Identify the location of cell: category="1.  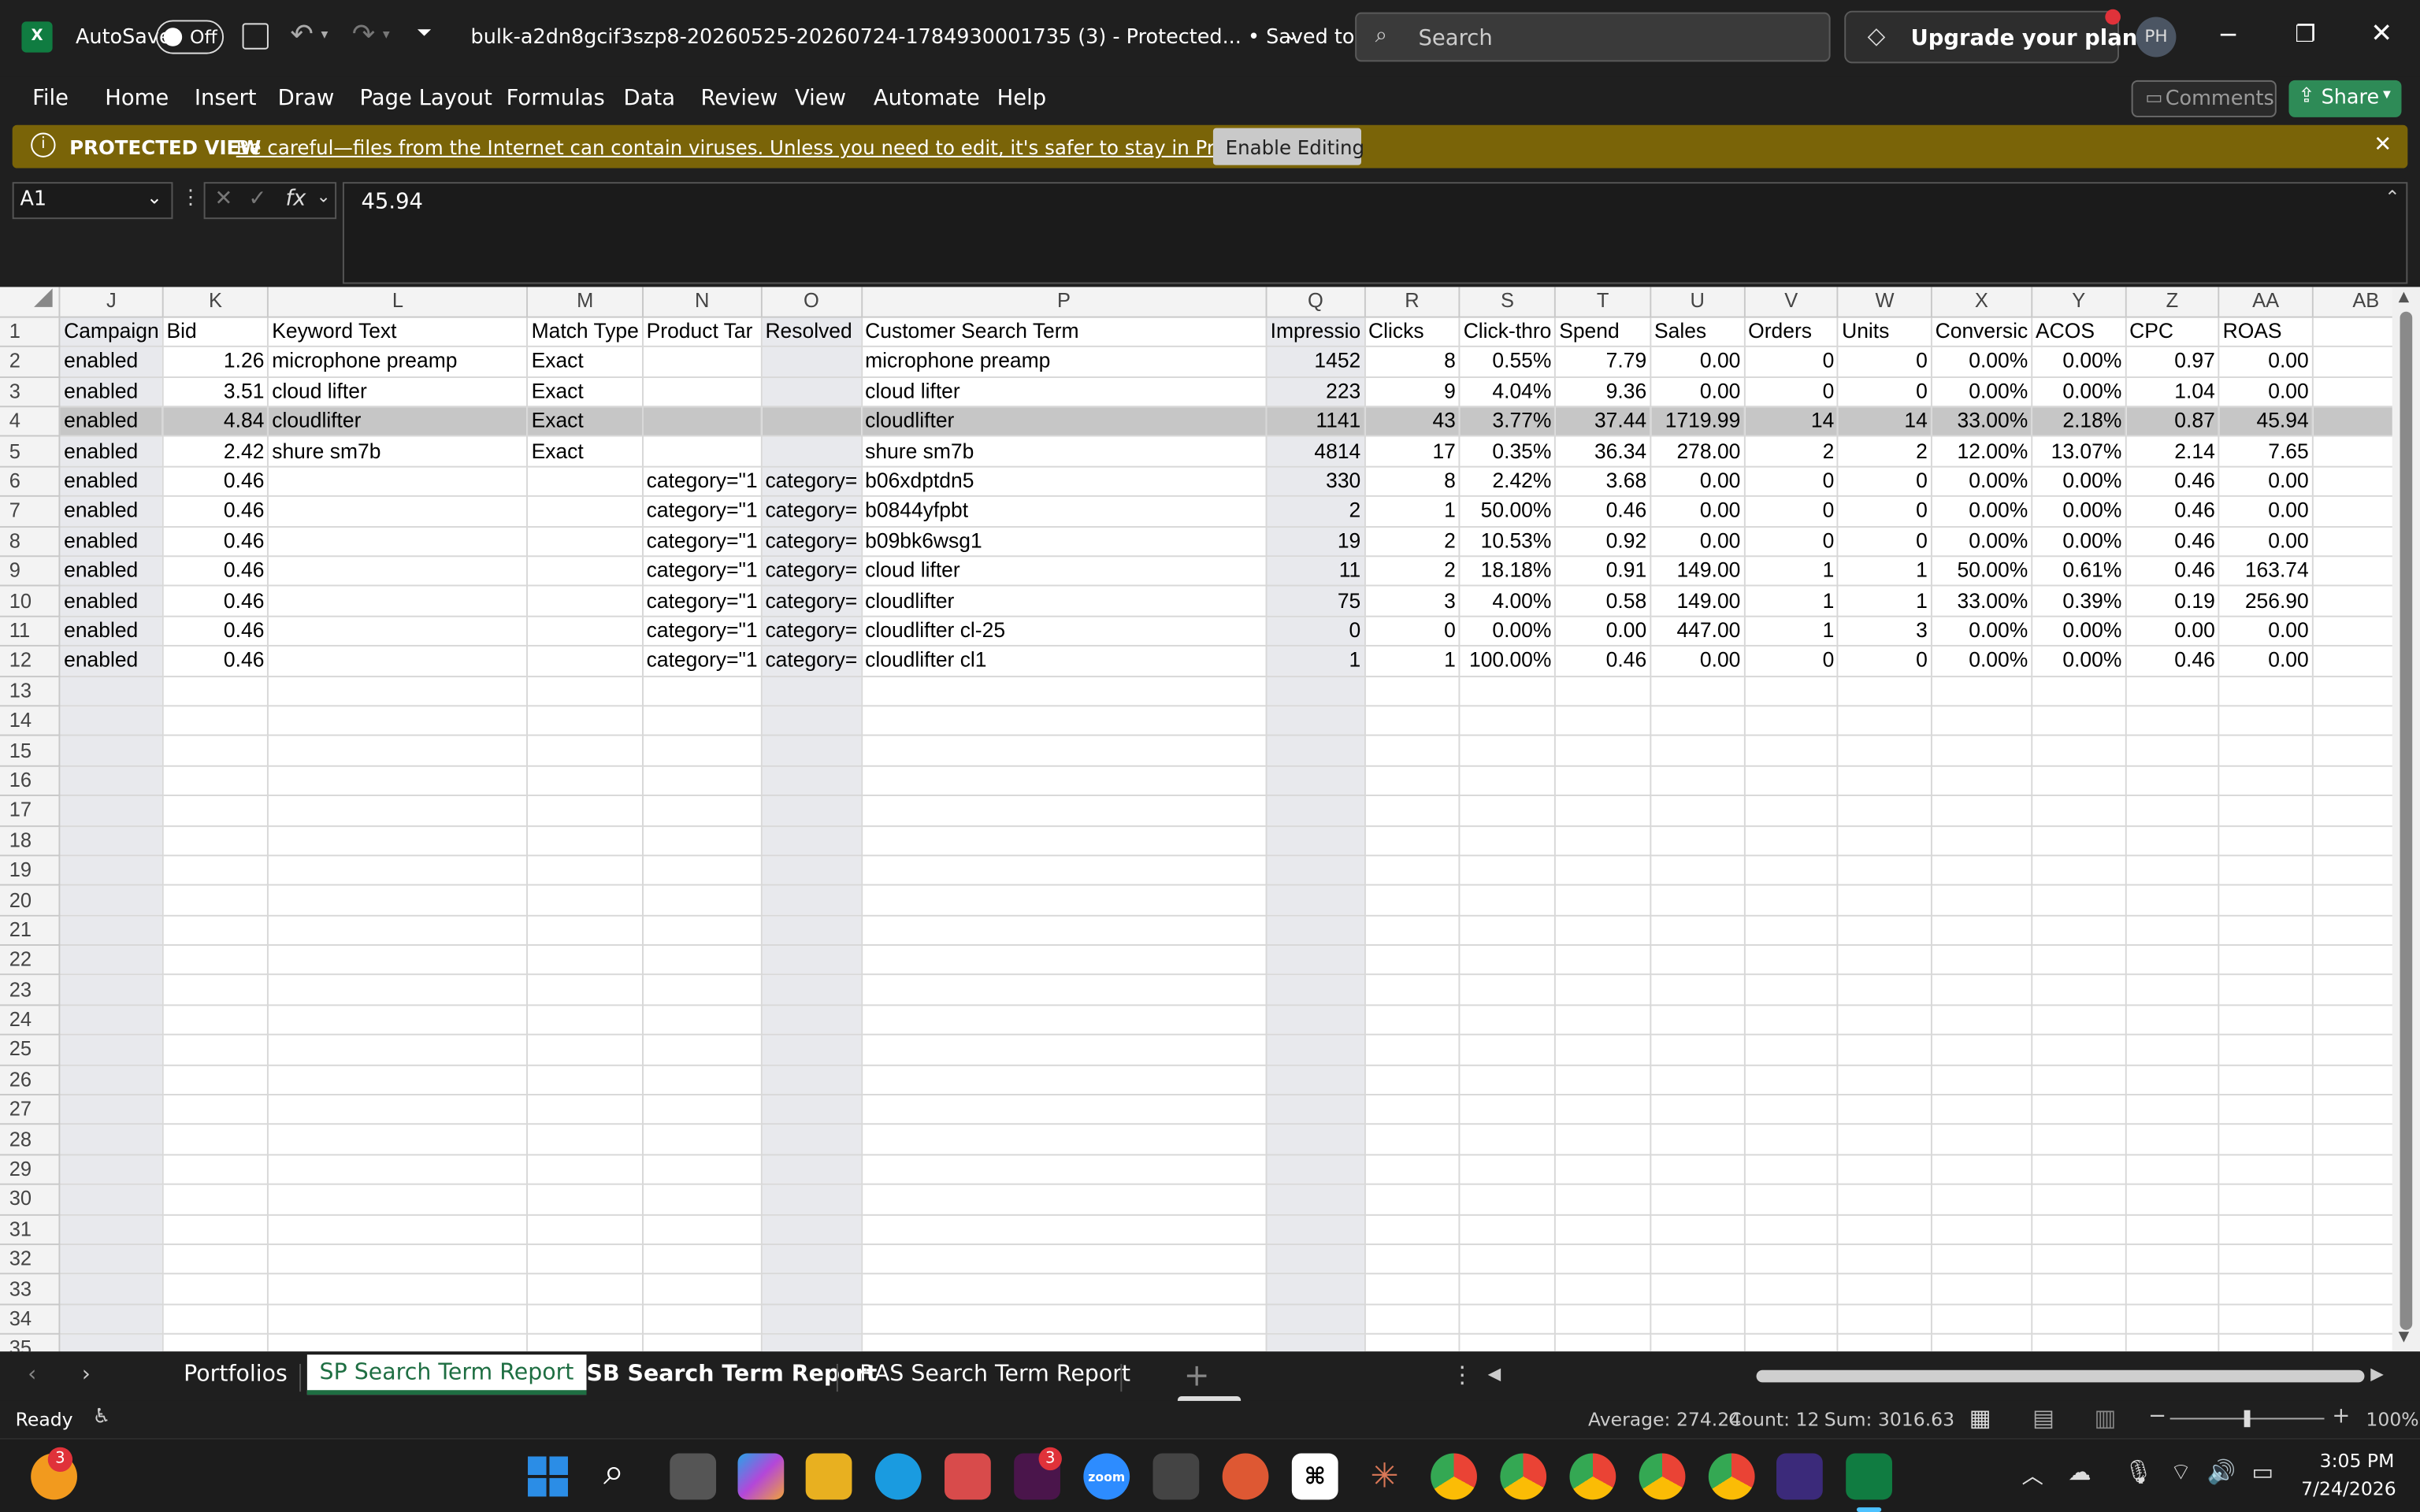
(702, 661).